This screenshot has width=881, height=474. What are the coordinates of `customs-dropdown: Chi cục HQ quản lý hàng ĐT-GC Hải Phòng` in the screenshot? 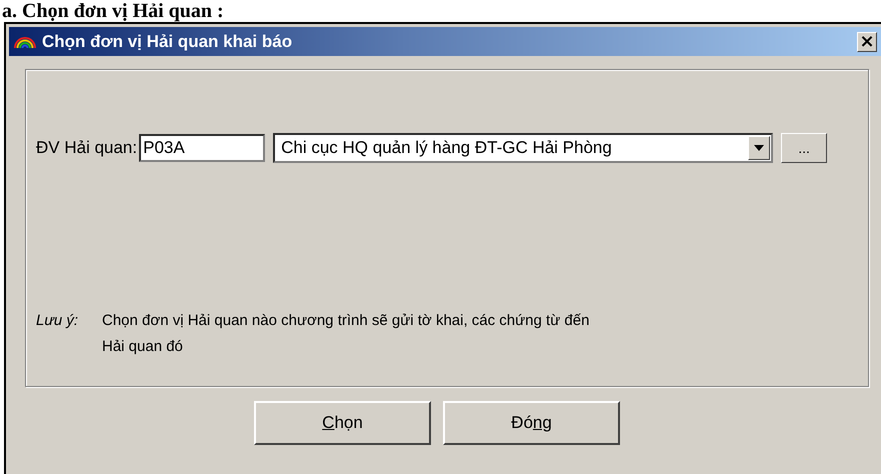 It's located at (523, 148).